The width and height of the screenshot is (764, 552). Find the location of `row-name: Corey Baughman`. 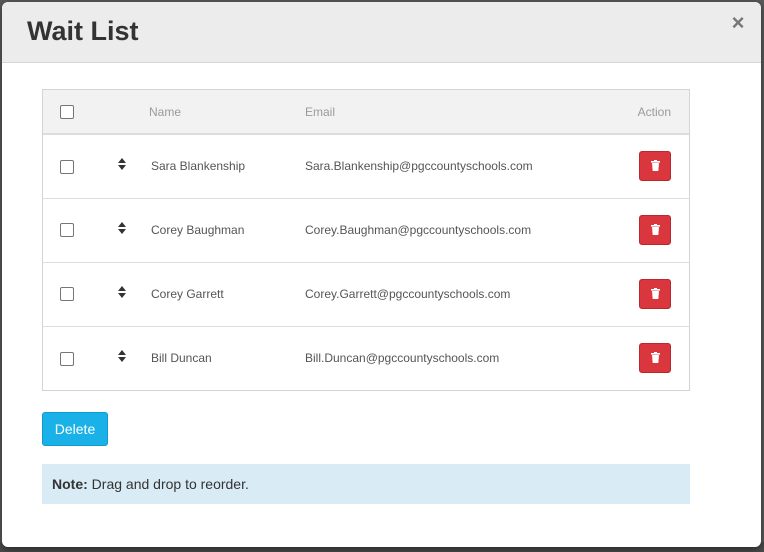

row-name: Corey Baughman is located at coordinates (198, 230).